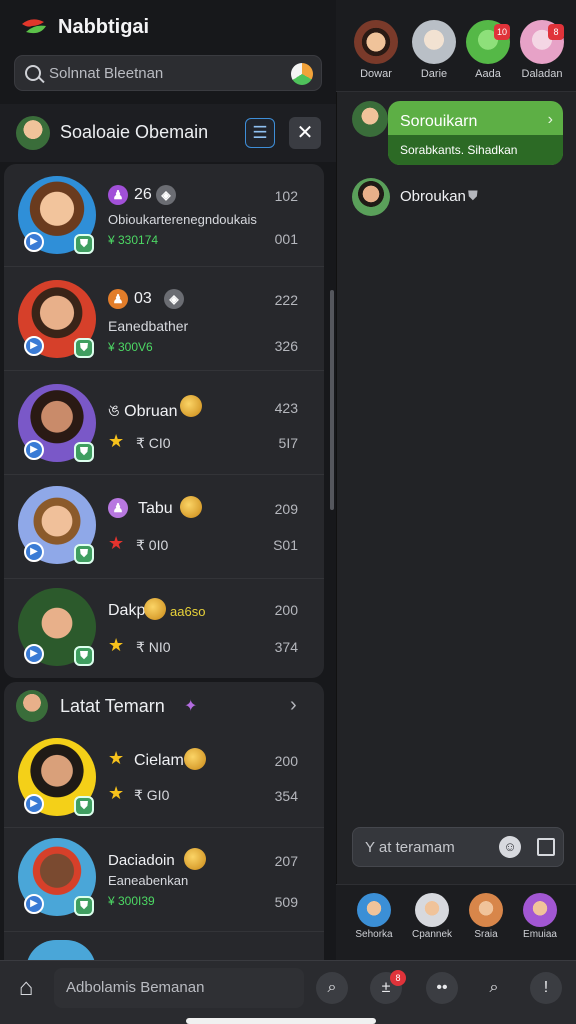 The height and width of the screenshot is (1024, 576). What do you see at coordinates (152, 545) in the screenshot?
I see `contact-sub: ₹ 0I0` at bounding box center [152, 545].